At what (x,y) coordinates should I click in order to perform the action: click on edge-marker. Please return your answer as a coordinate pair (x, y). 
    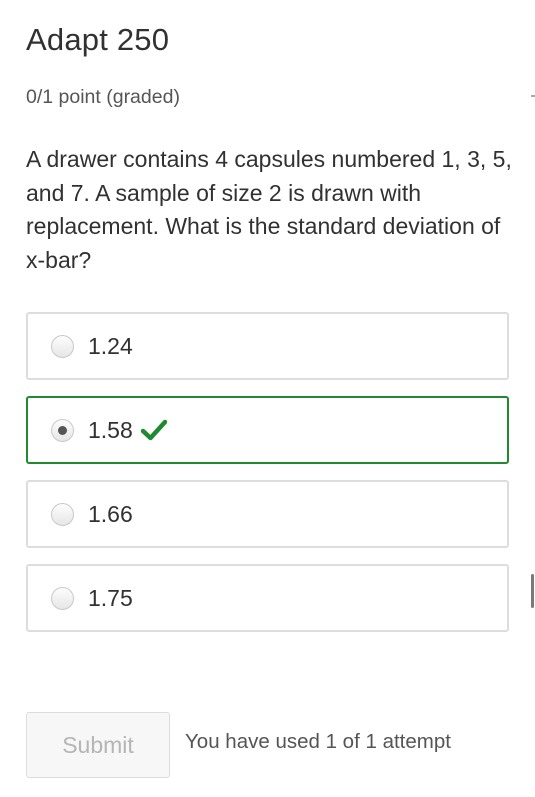
    Looking at the image, I should click on (533, 96).